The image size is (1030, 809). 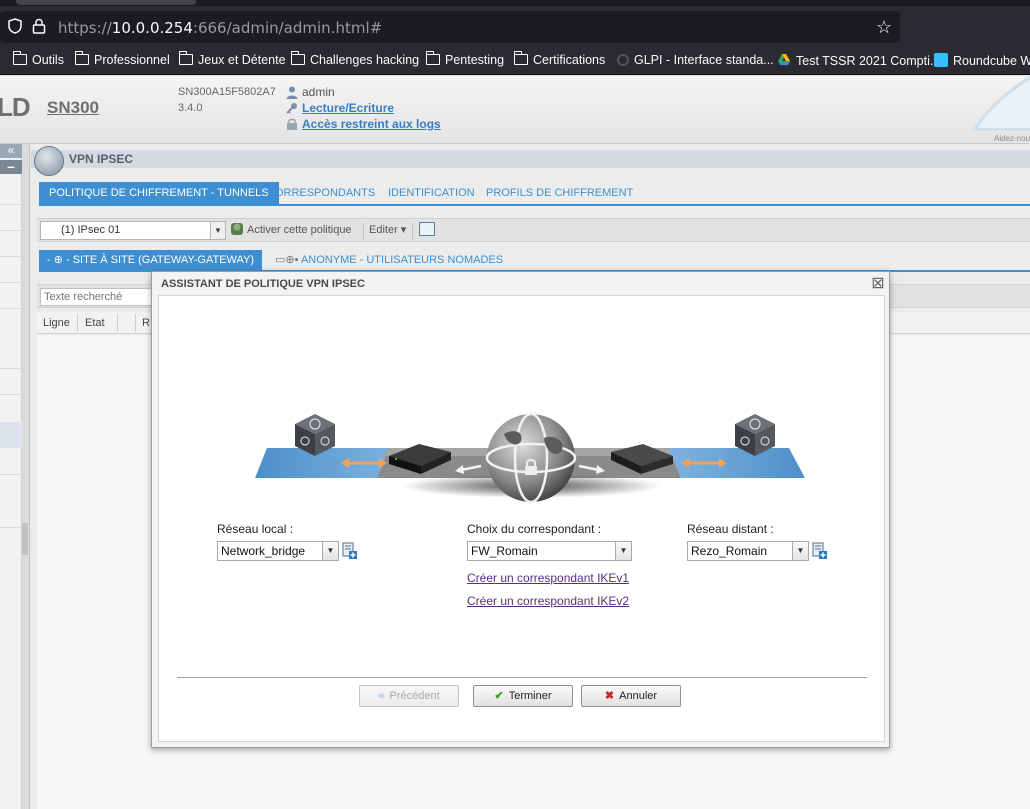 I want to click on create-ikev1-peer-link: Créer un correspondant IKEv1, so click(x=548, y=578).